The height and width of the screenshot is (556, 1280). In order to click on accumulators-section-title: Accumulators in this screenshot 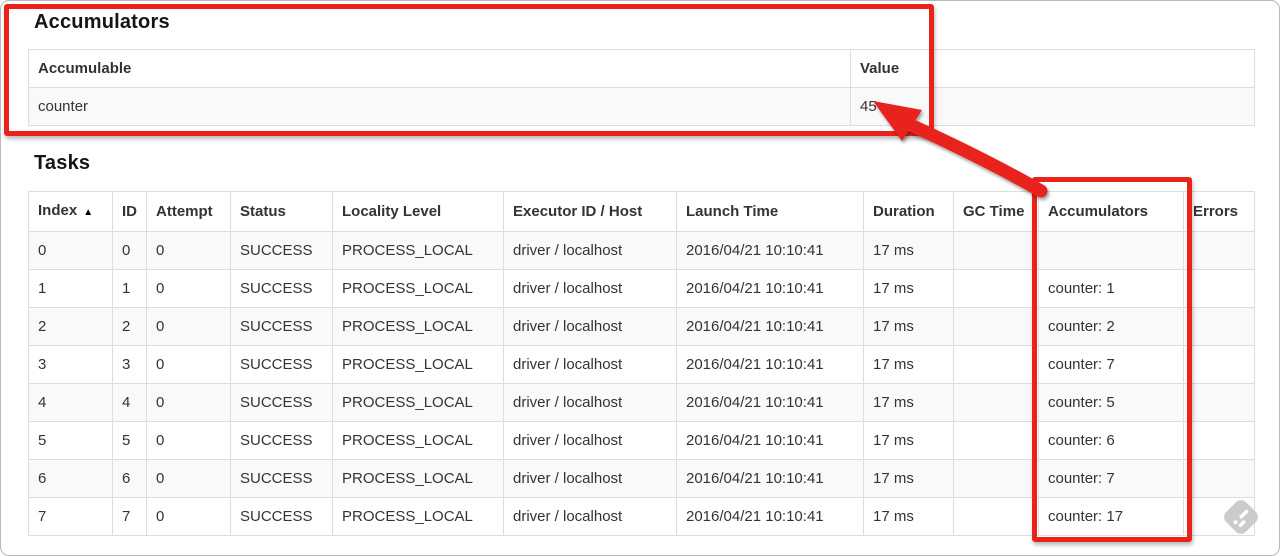, I will do `click(102, 22)`.